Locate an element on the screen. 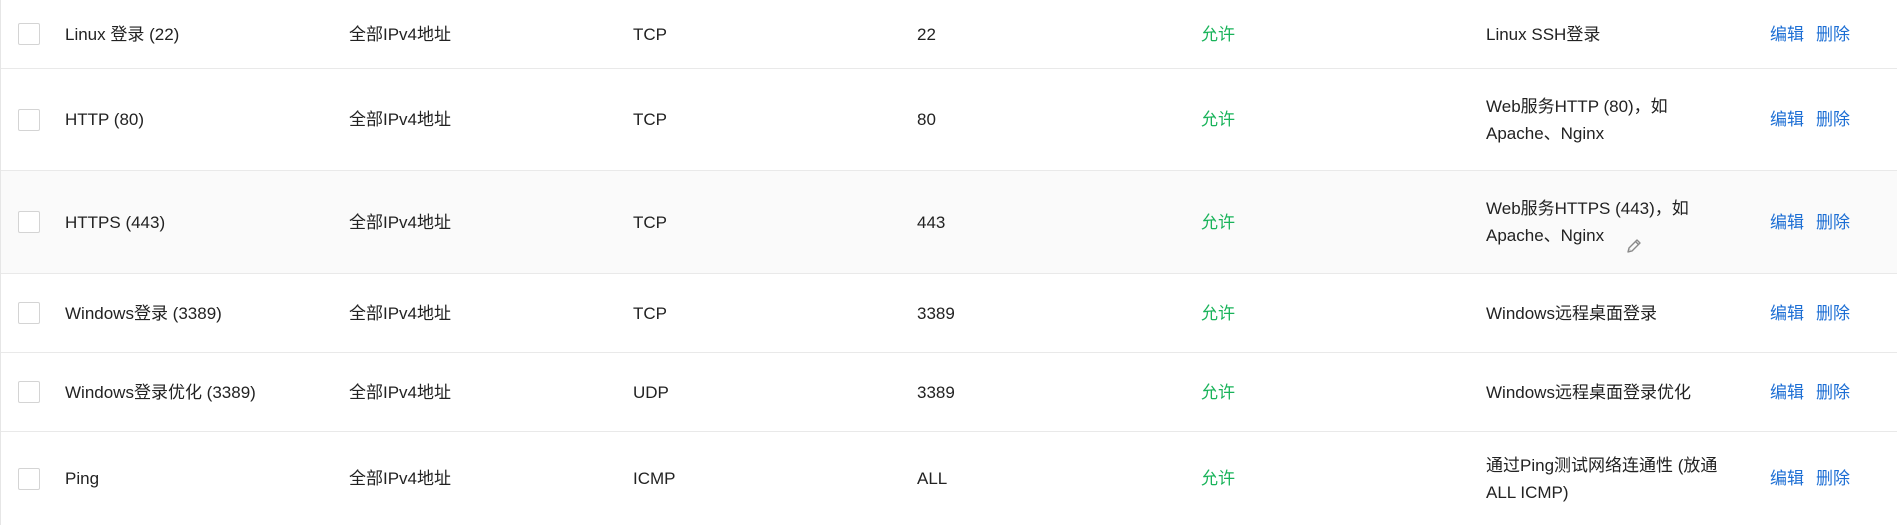 The height and width of the screenshot is (525, 1897). rule-name: Linux 登录 (22) is located at coordinates (122, 34).